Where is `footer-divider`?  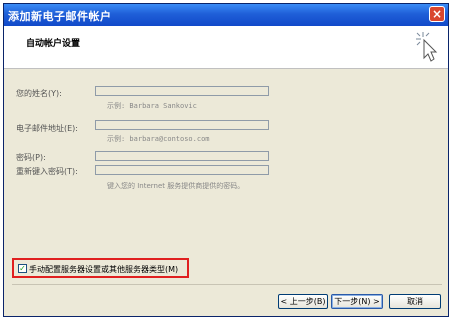 footer-divider is located at coordinates (227, 284).